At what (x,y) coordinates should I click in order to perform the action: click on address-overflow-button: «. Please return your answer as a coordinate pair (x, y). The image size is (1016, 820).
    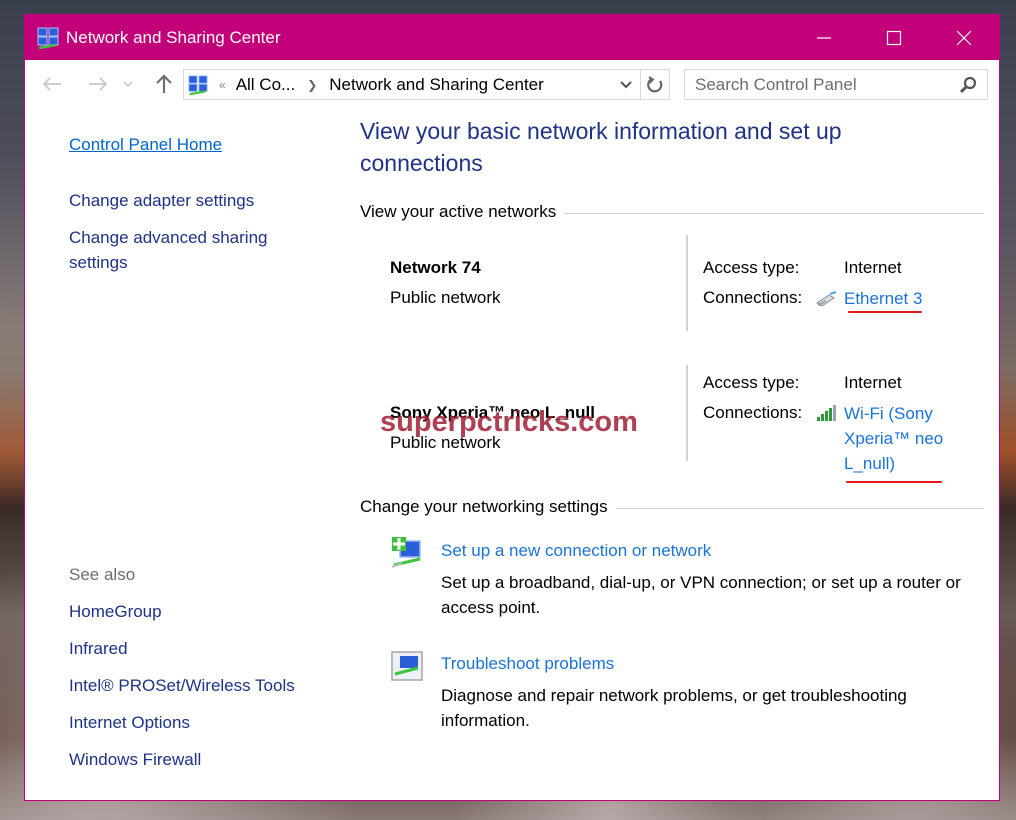
    Looking at the image, I should click on (222, 85).